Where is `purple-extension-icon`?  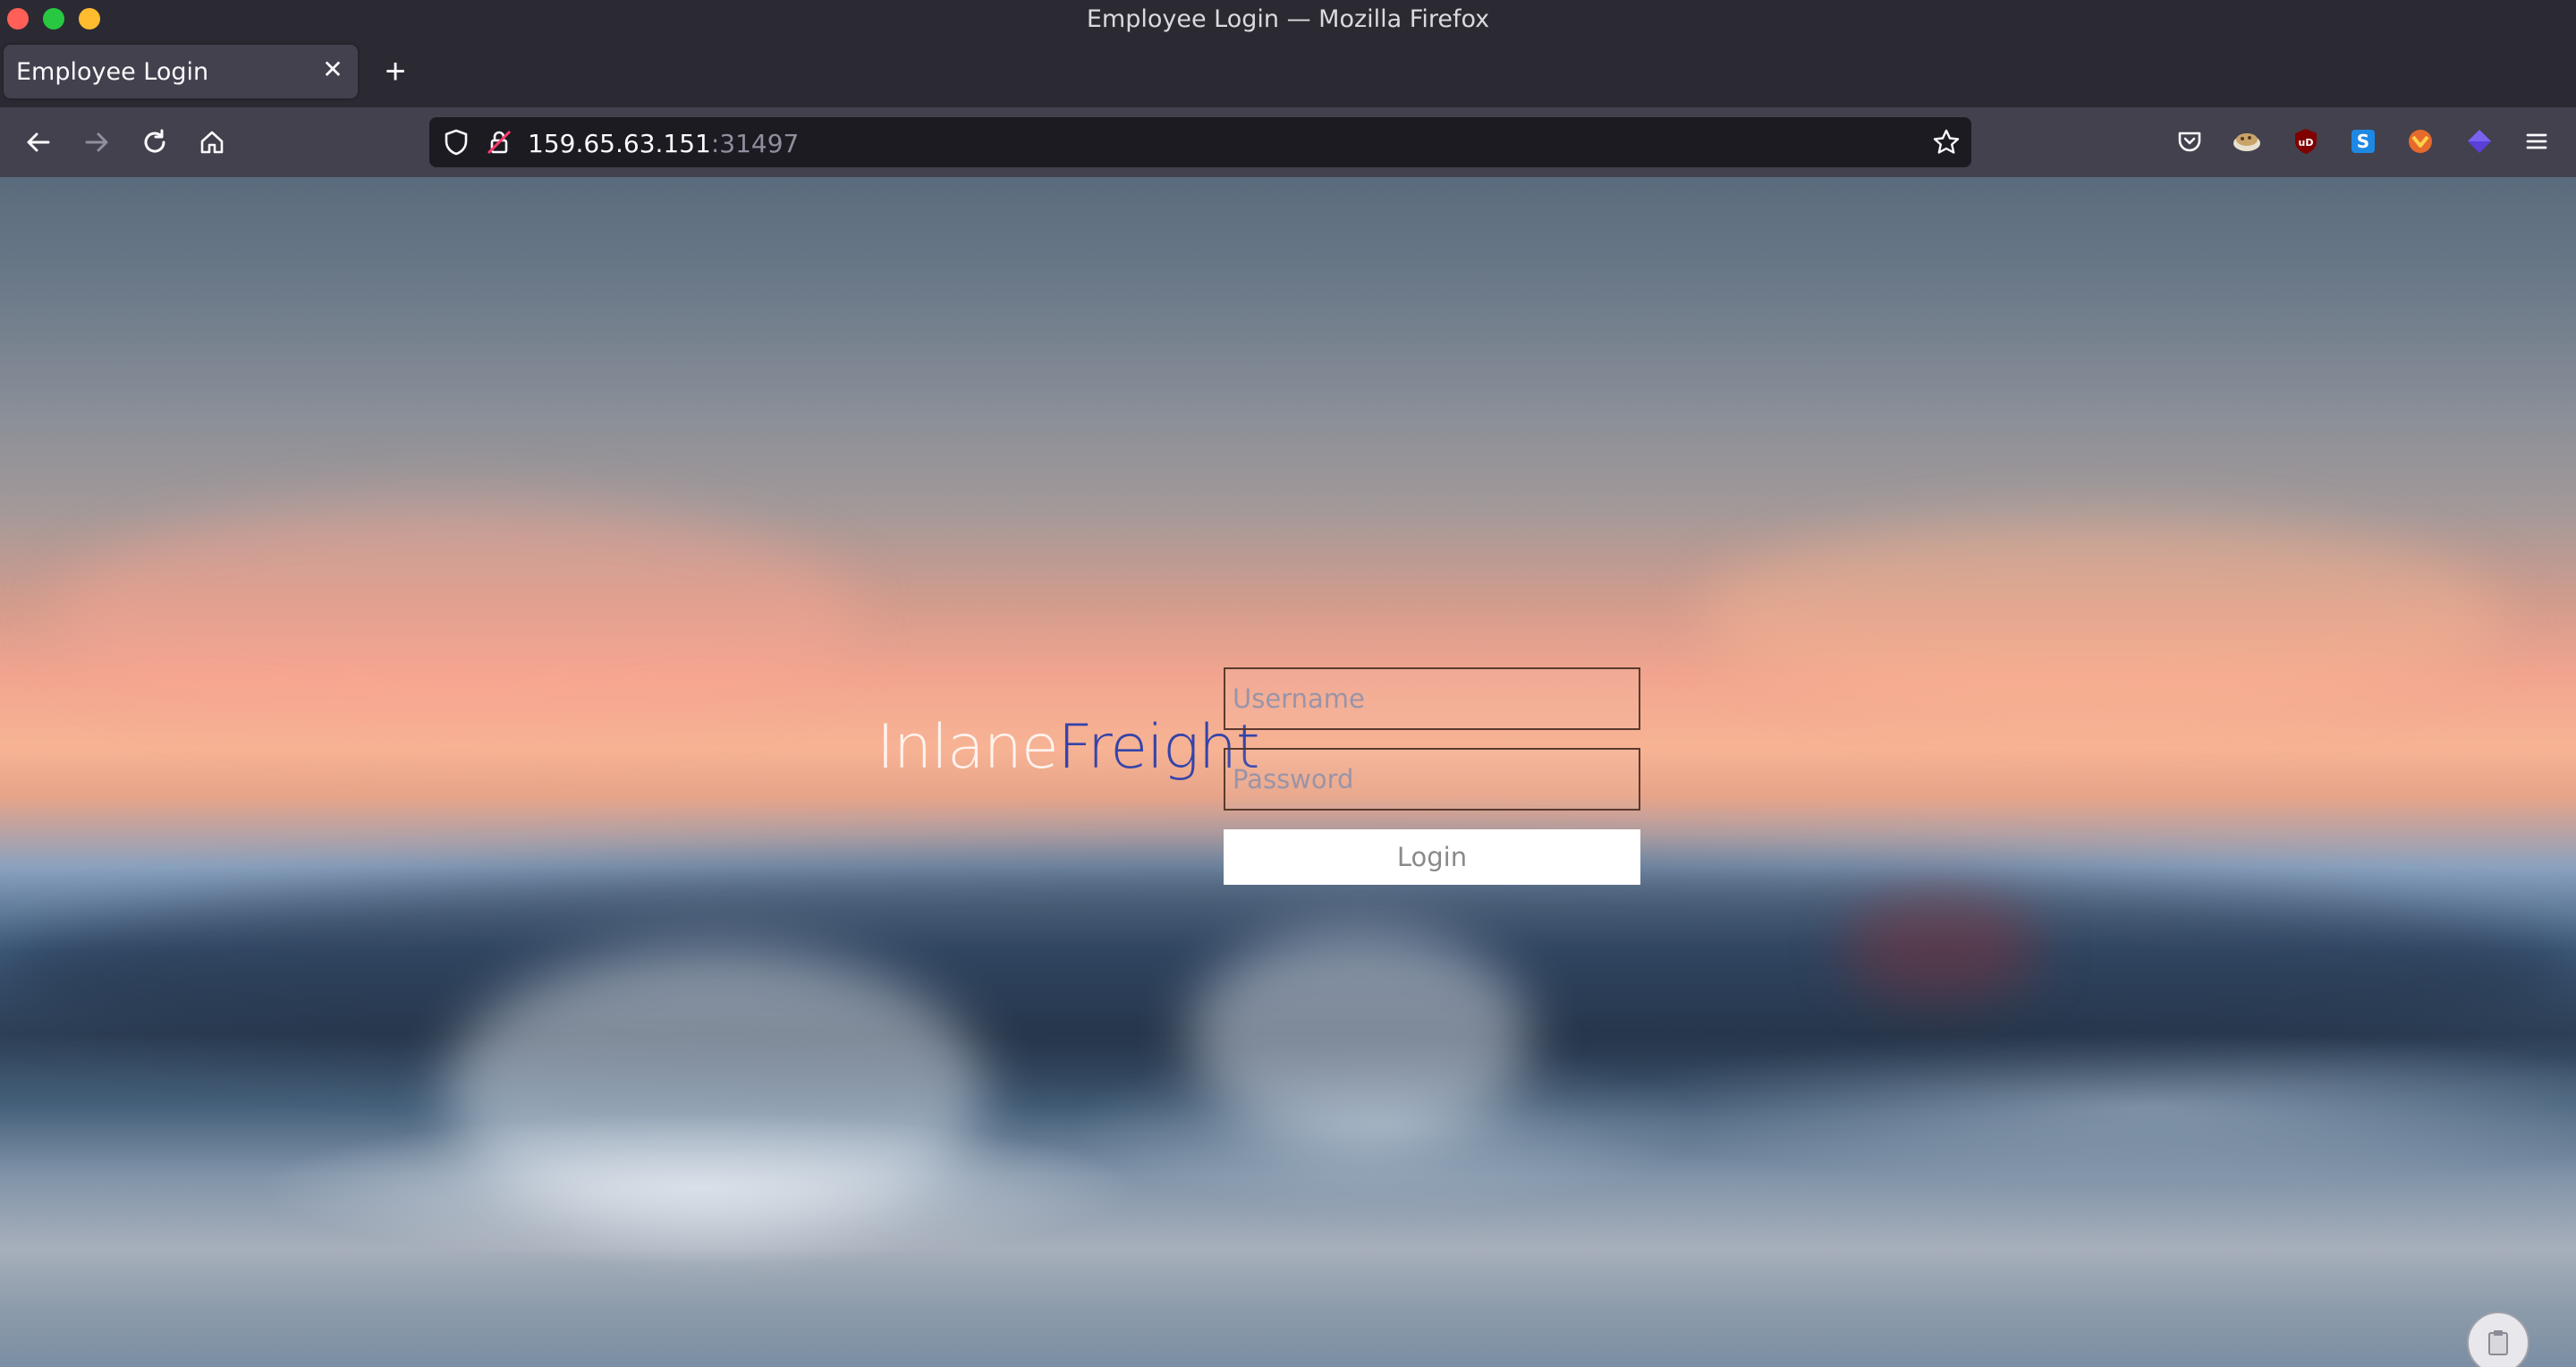 purple-extension-icon is located at coordinates (2479, 141).